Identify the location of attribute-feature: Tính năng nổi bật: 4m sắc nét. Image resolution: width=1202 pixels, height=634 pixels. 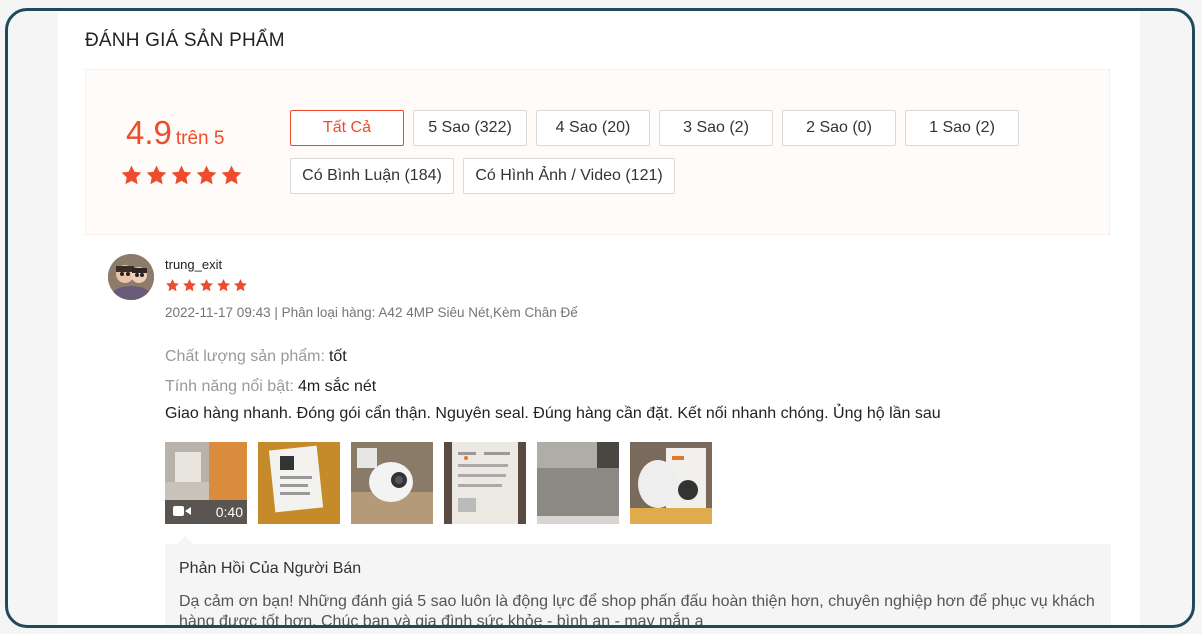
(270, 387).